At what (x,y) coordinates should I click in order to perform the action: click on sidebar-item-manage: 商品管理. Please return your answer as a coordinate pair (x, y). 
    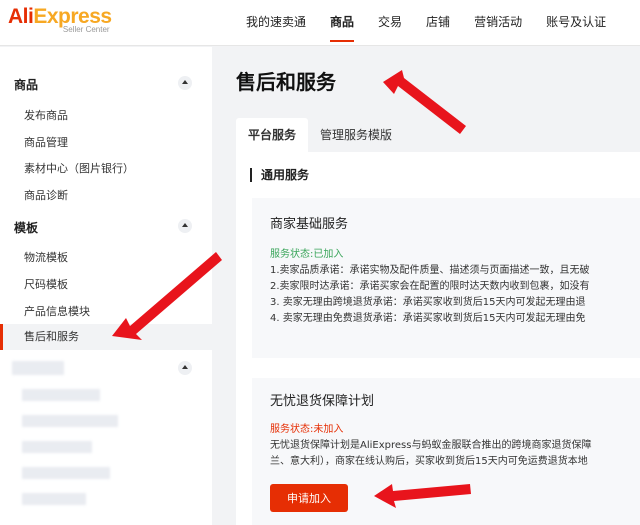
    Looking at the image, I should click on (46, 142).